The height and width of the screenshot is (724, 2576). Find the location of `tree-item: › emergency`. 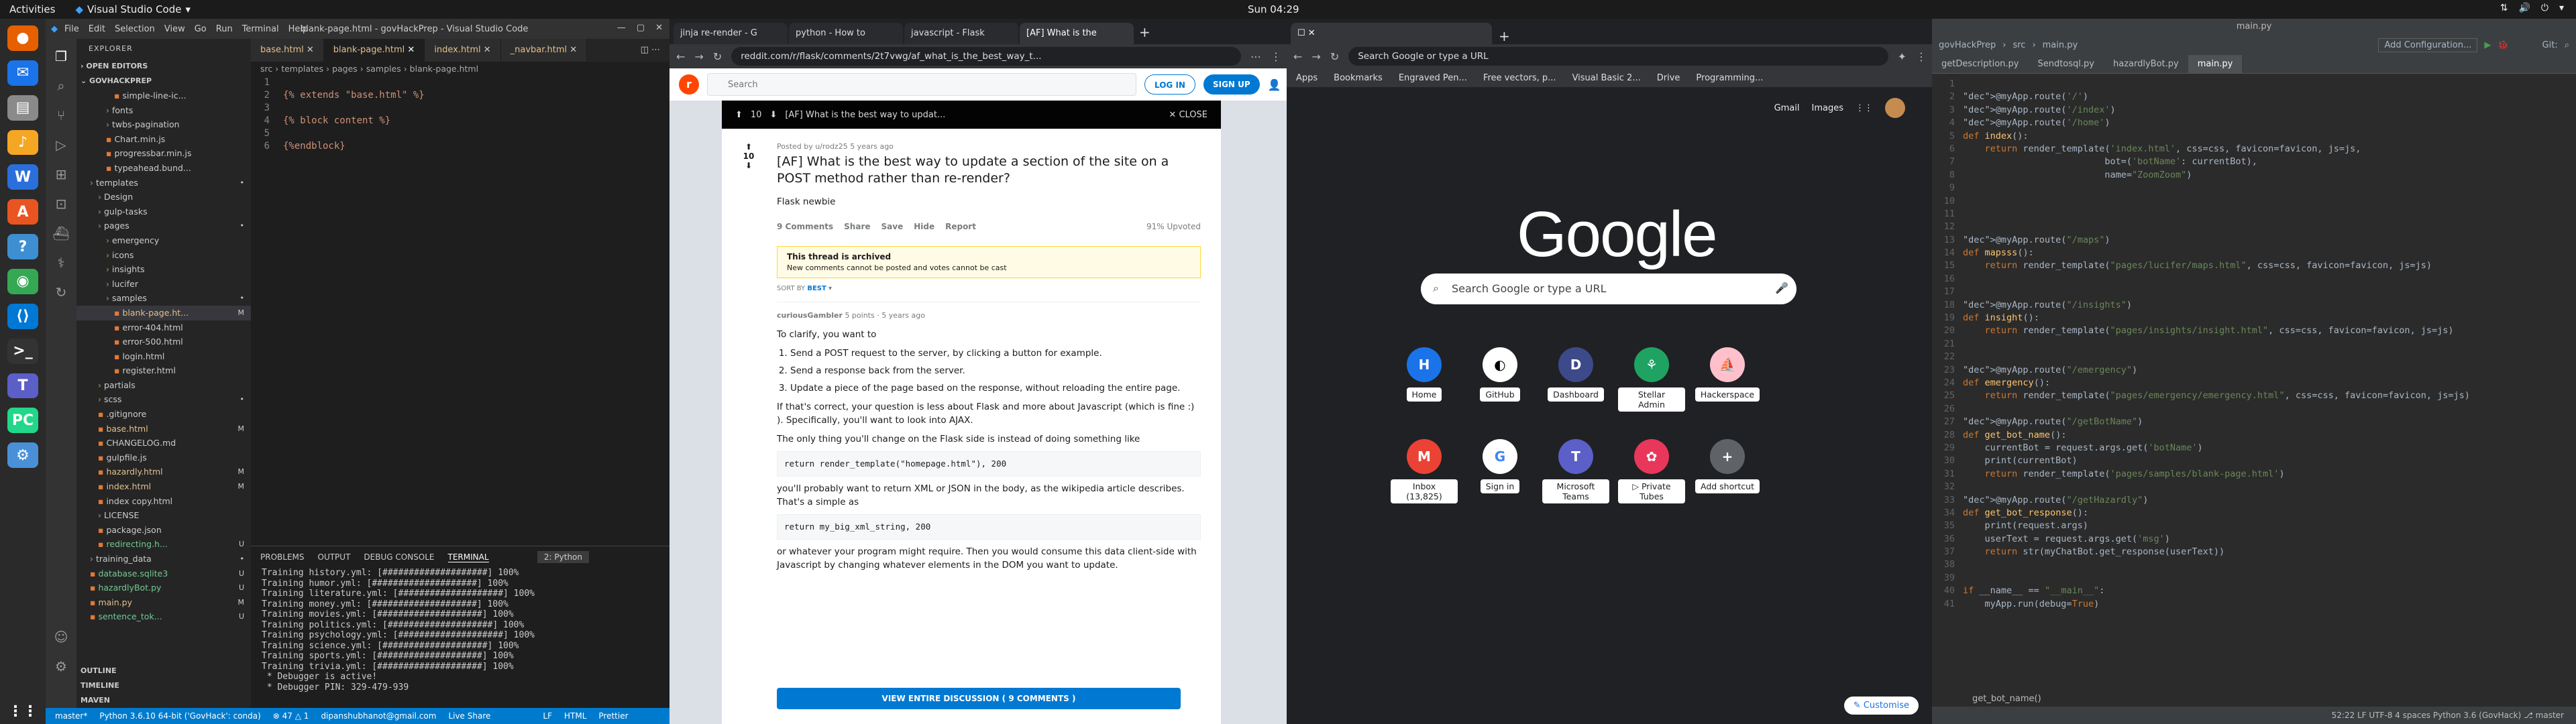

tree-item: › emergency is located at coordinates (163, 240).